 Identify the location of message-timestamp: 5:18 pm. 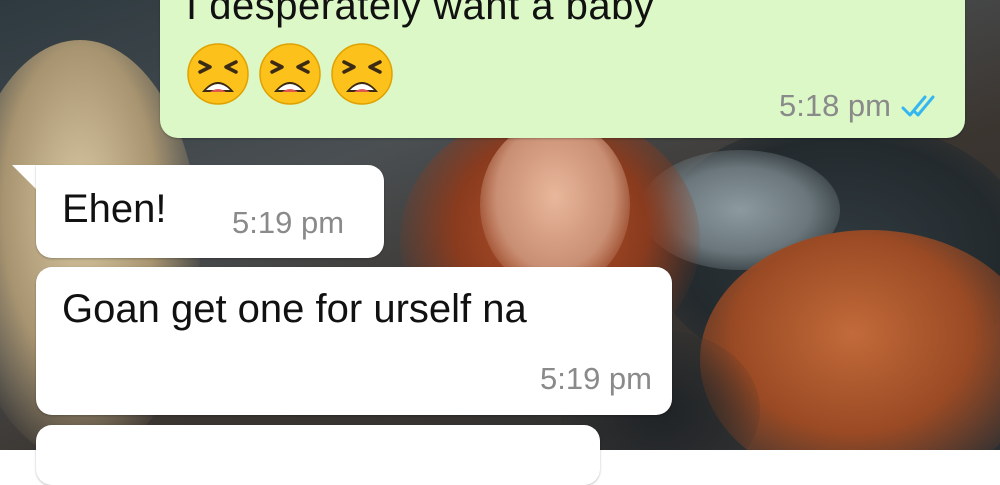
(834, 105).